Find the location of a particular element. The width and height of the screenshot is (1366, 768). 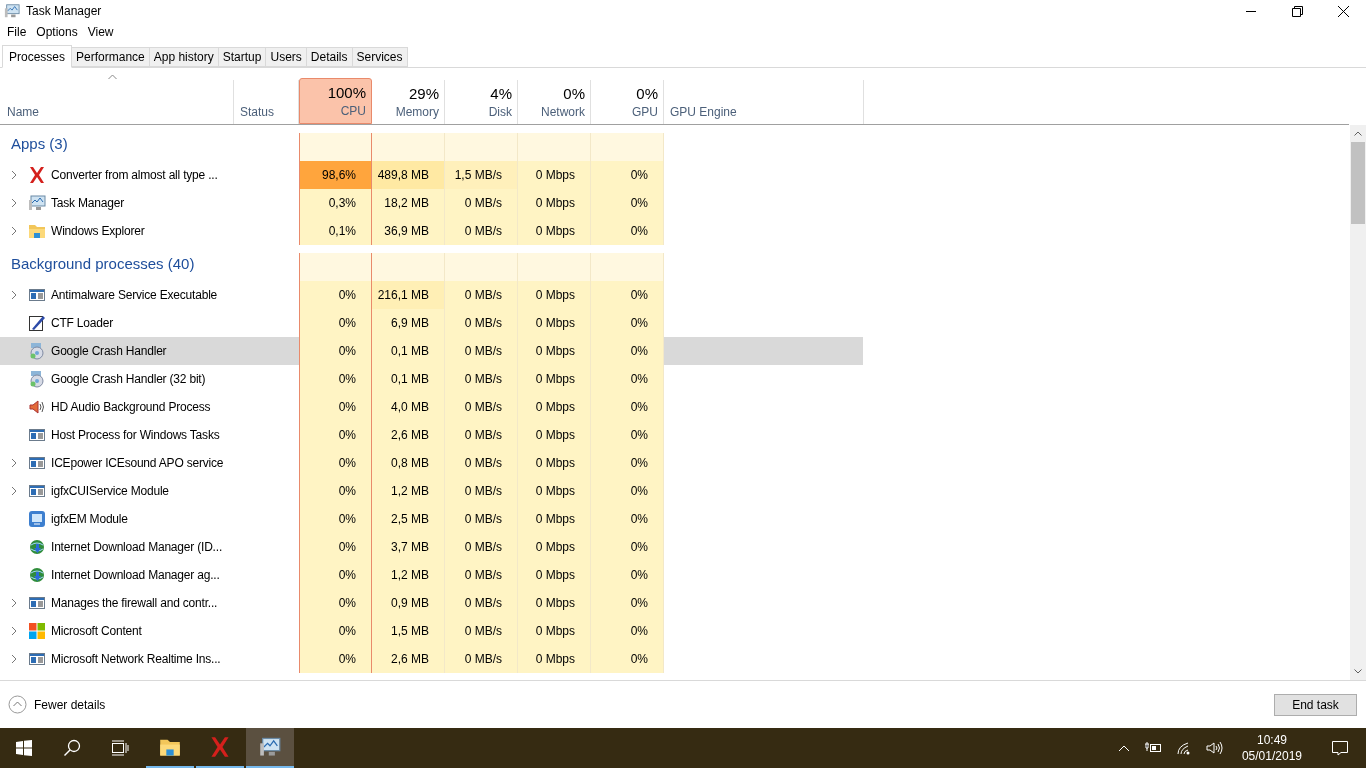

tab: App history is located at coordinates (183, 57).